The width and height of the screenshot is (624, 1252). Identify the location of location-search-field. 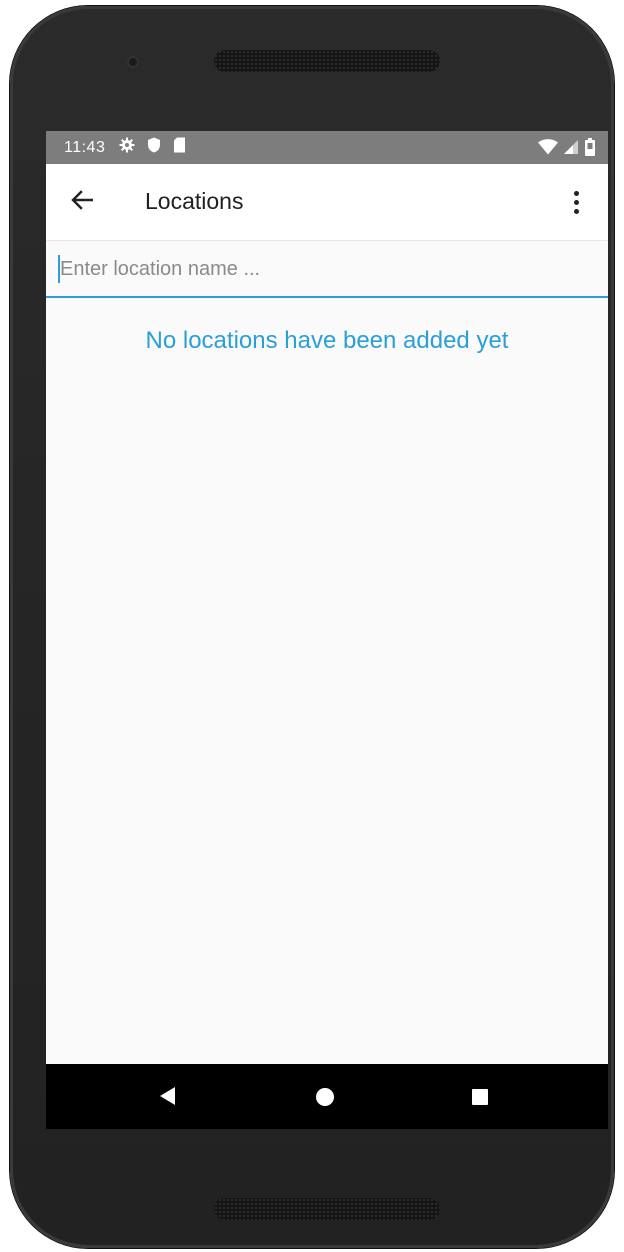
(327, 269).